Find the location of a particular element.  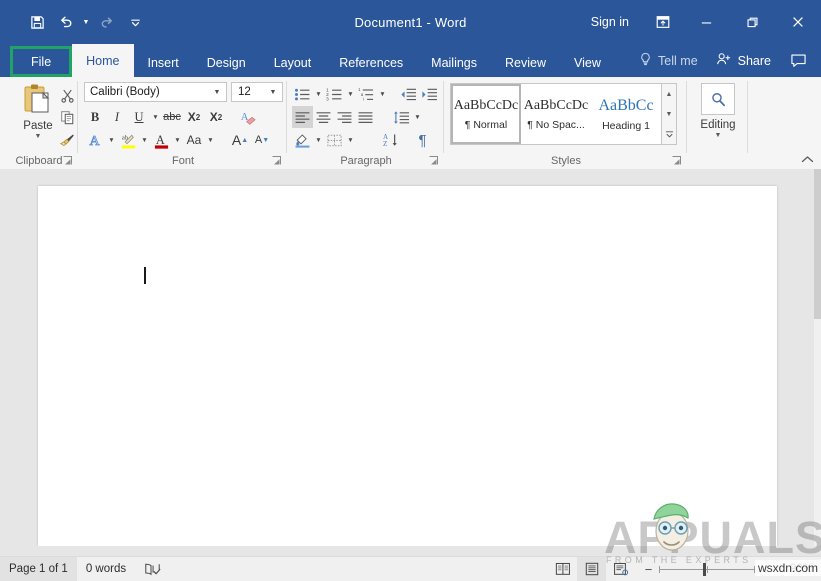

restore-icon is located at coordinates (752, 22).